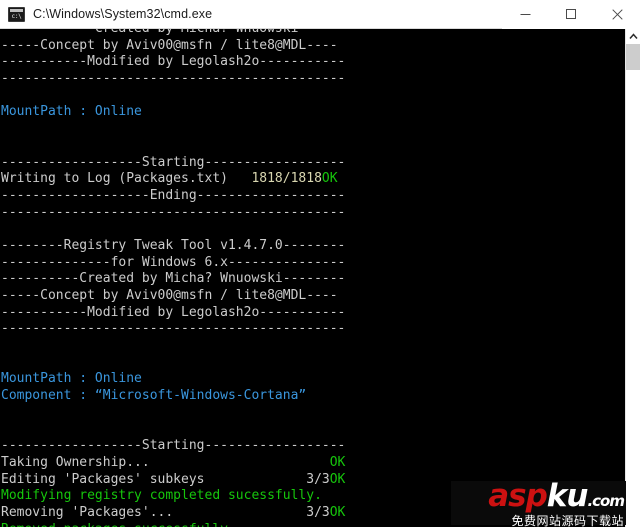  I want to click on scrollbar-track, so click(633, 298).